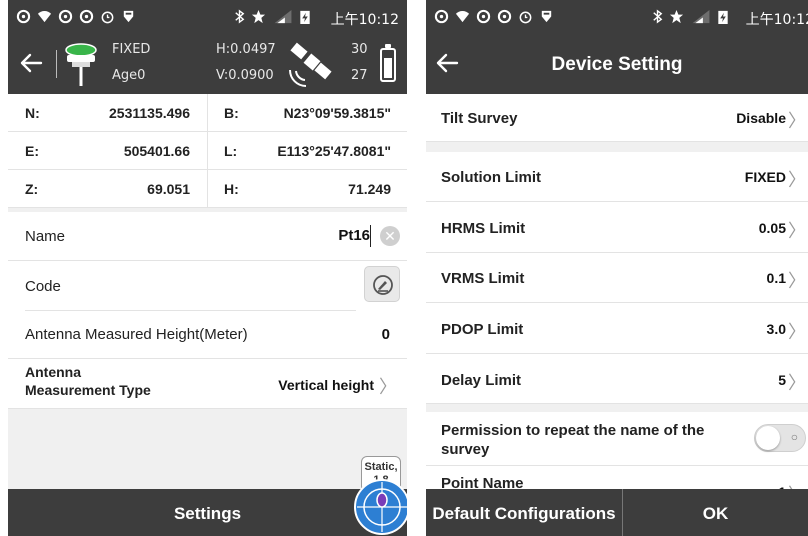 The height and width of the screenshot is (536, 808). I want to click on coord-value: 71.249, so click(369, 189).